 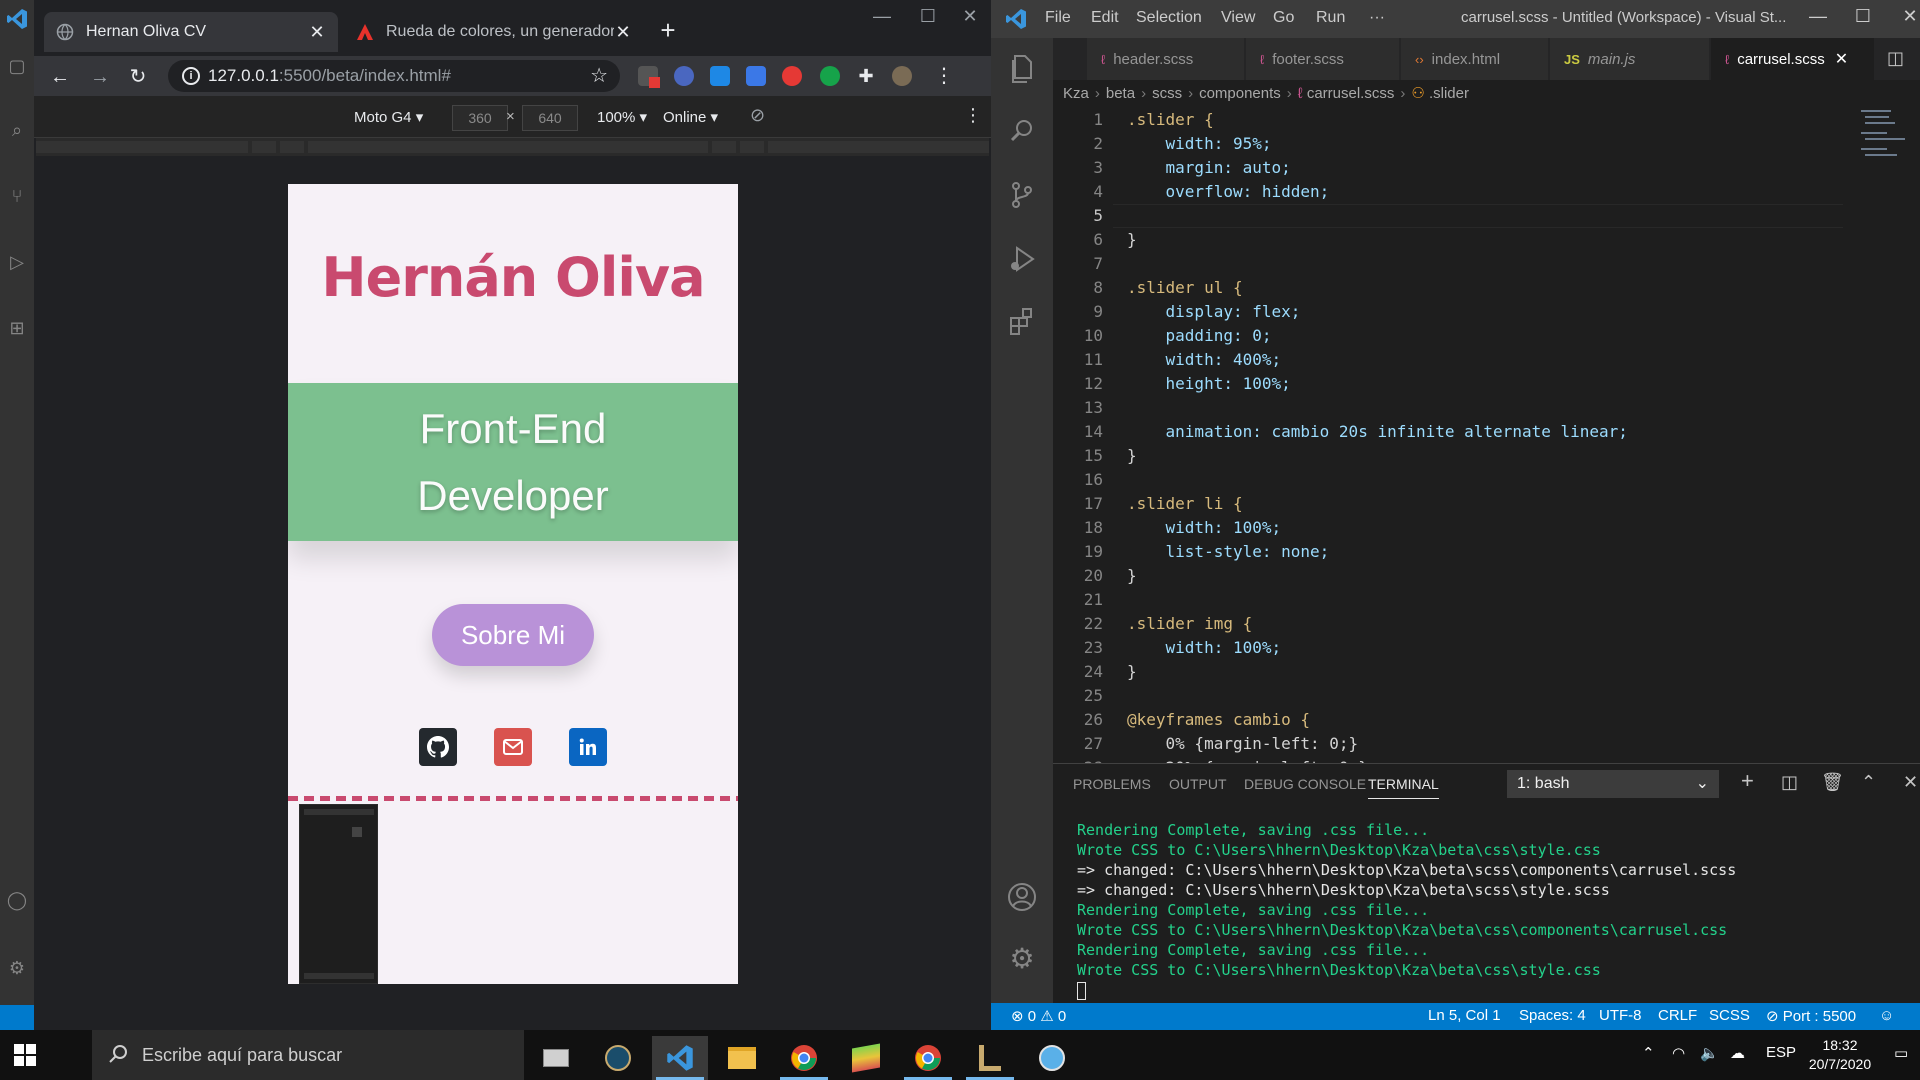 What do you see at coordinates (1464, 1015) in the screenshot?
I see `cursor-position: Ln 5, Col 1` at bounding box center [1464, 1015].